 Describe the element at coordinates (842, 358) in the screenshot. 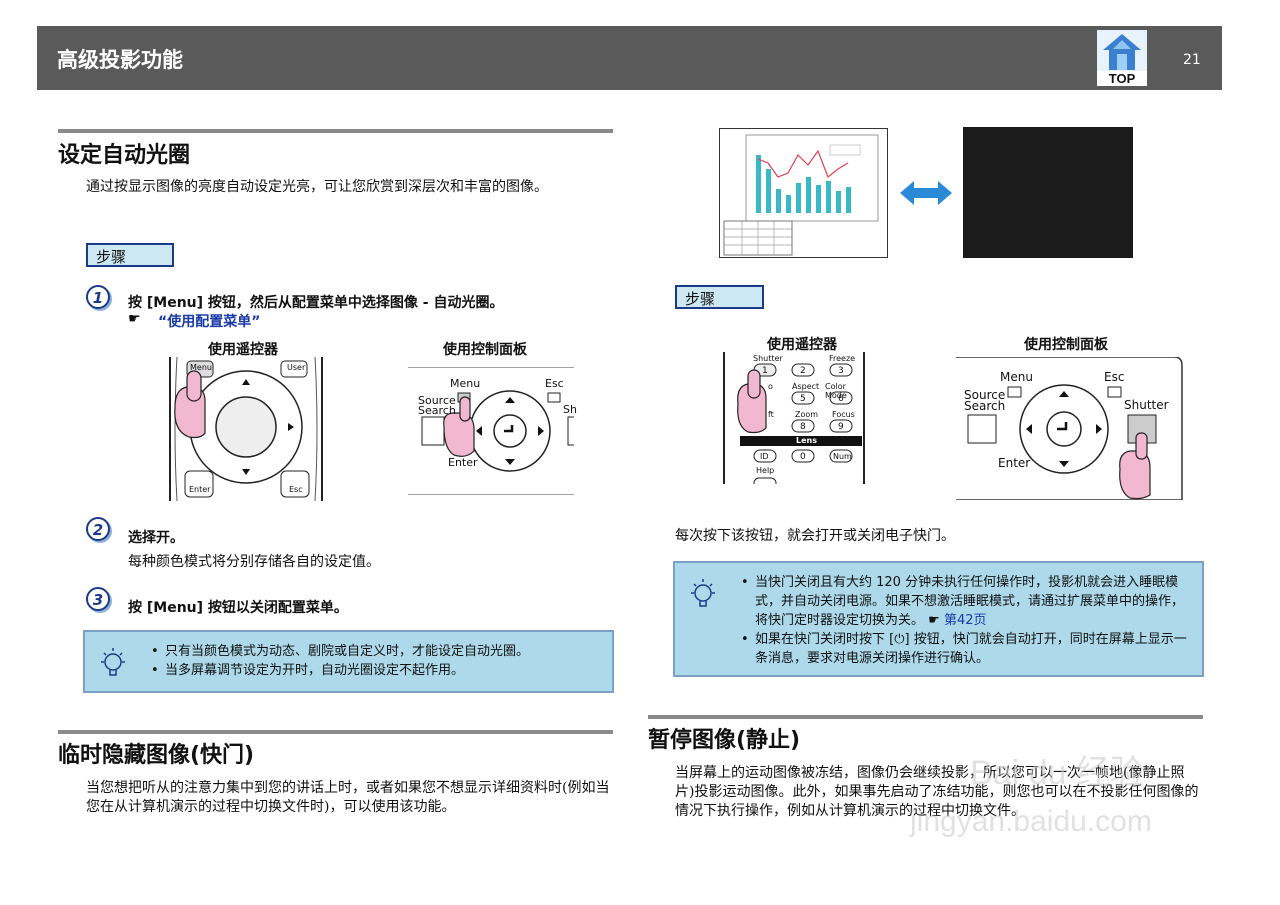

I see `freeze-key-label: Freeze` at that location.